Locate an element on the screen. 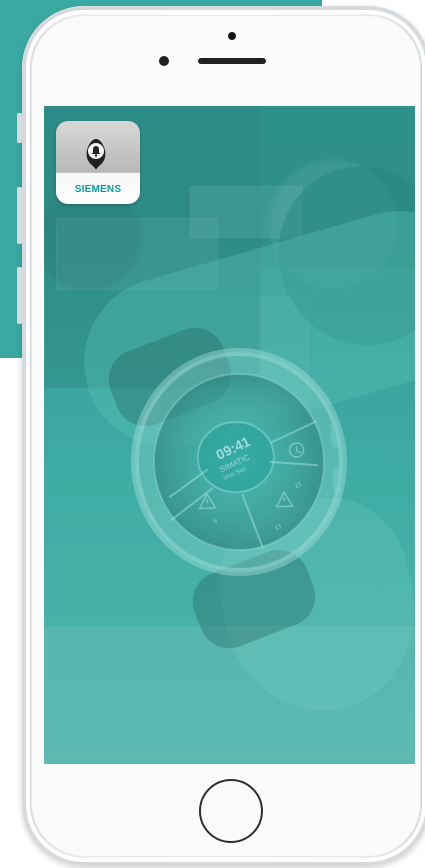 Image resolution: width=425 pixels, height=868 pixels. siemens-app-icon: SIEMENS is located at coordinates (98, 162).